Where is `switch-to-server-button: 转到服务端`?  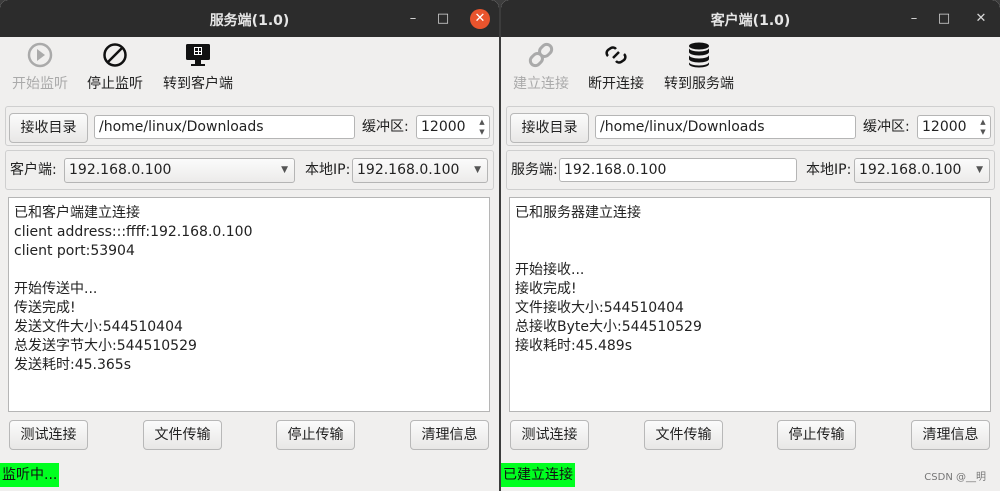 switch-to-server-button: 转到服务端 is located at coordinates (699, 69).